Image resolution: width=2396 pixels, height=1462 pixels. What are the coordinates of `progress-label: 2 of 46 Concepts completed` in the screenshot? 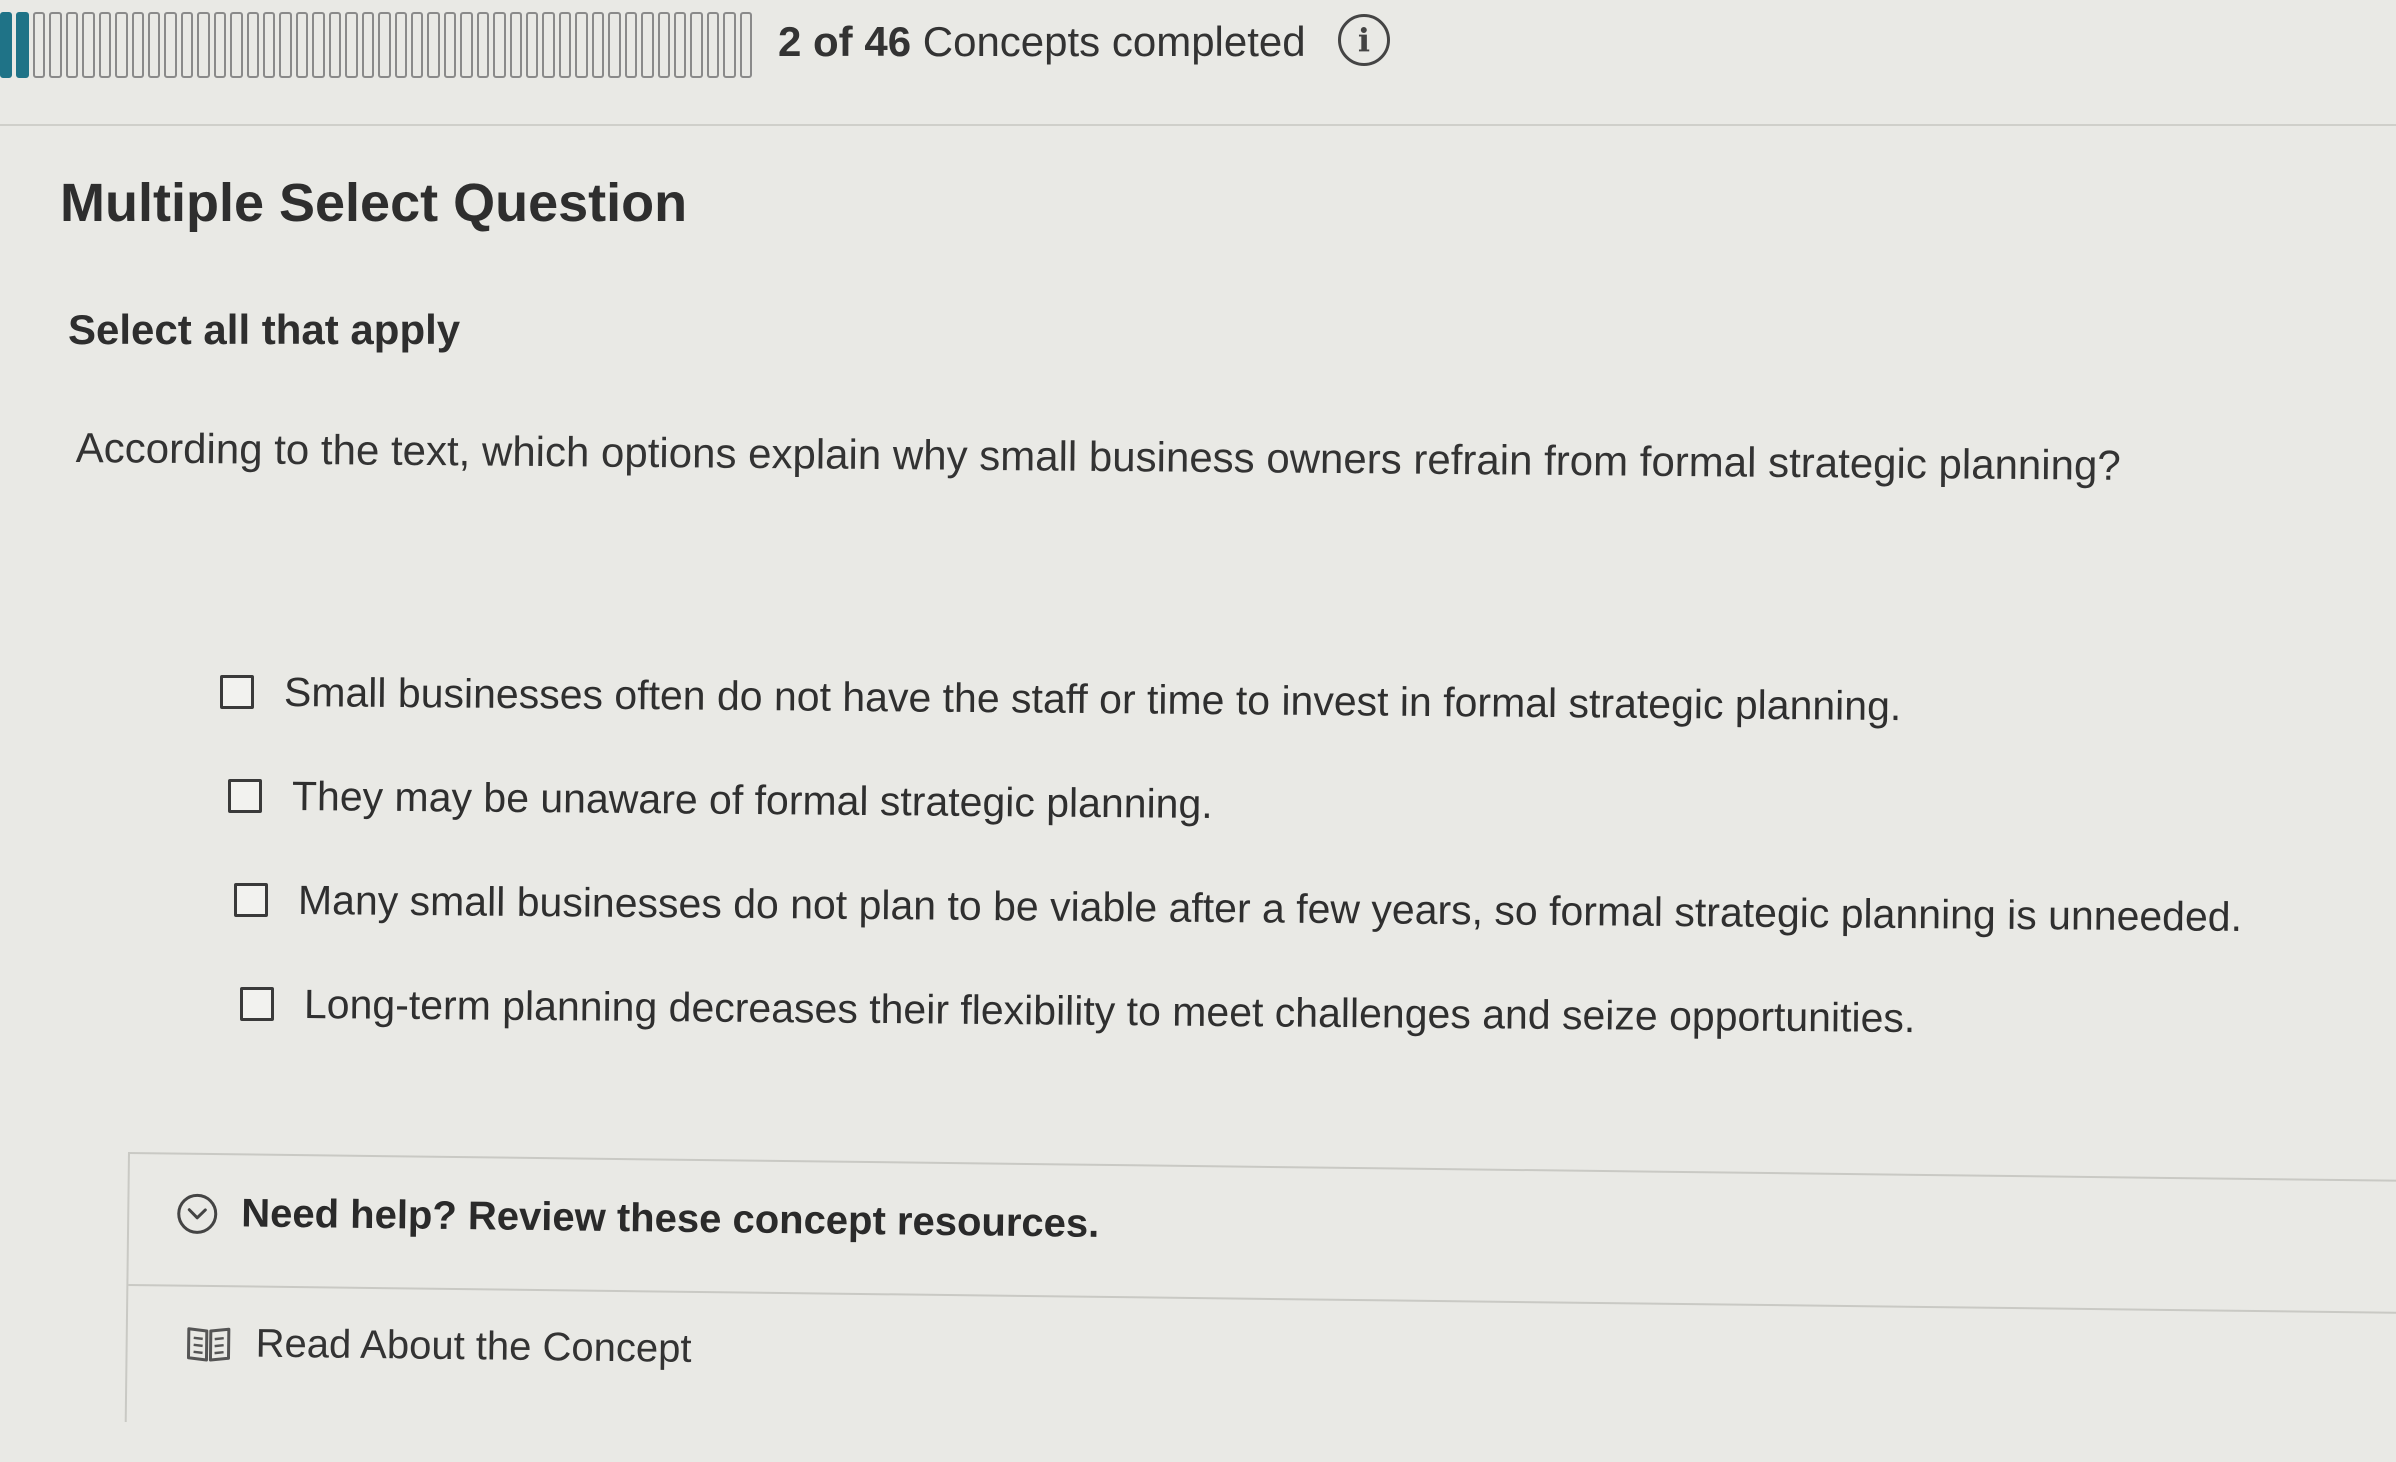 It's located at (1042, 42).